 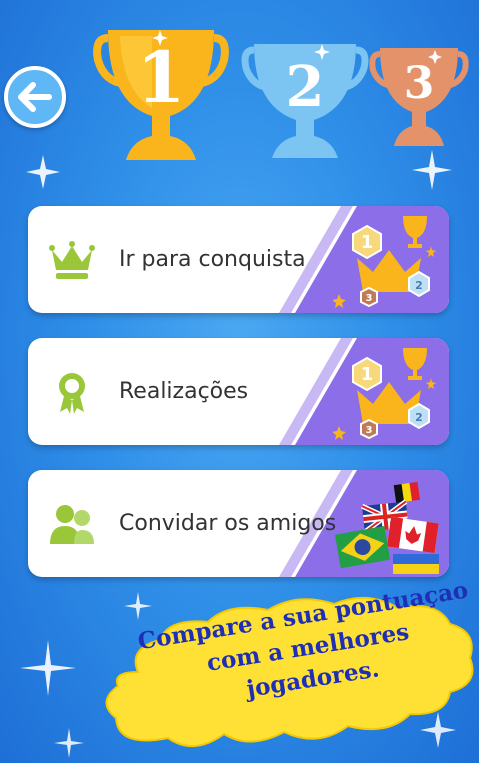 What do you see at coordinates (386, 527) in the screenshot?
I see `flags-icon` at bounding box center [386, 527].